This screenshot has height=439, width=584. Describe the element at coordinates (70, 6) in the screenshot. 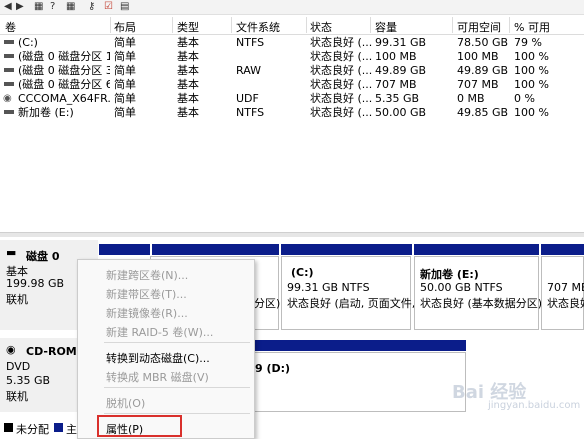

I see `details-icon: ▦` at that location.